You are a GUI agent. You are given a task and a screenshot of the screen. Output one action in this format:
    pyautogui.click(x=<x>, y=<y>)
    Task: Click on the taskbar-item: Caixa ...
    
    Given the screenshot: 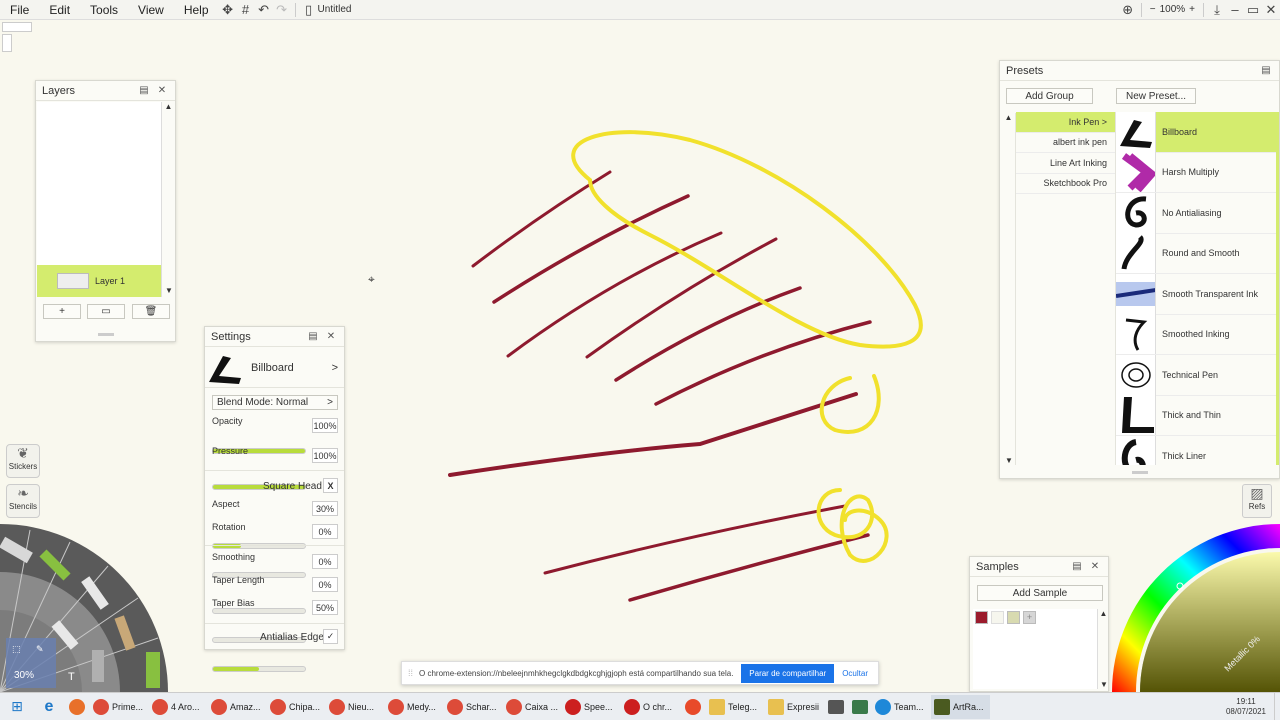 What is the action you would take?
    pyautogui.click(x=532, y=707)
    